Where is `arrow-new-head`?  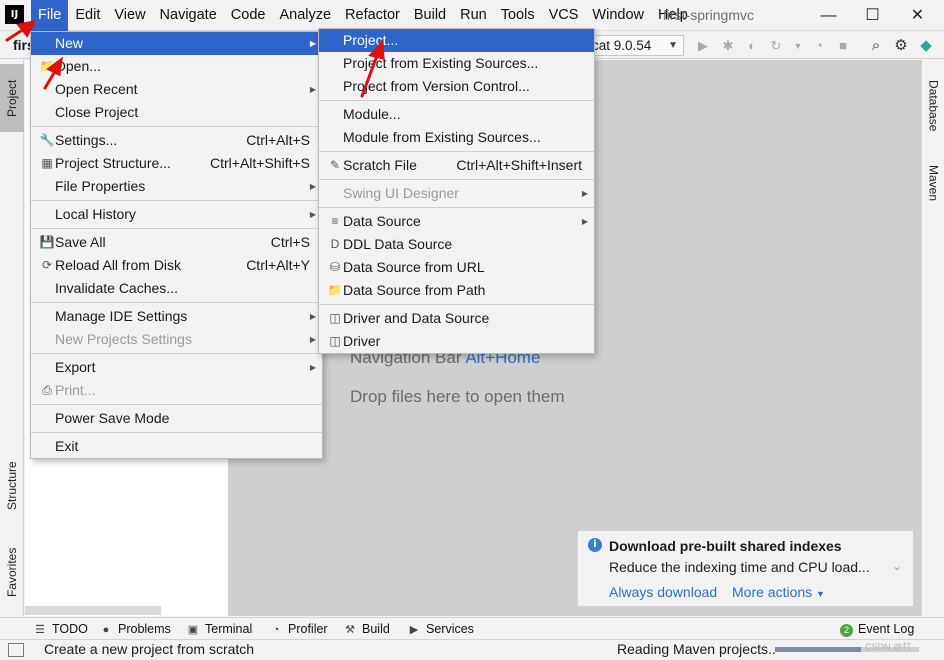
arrow-new-head is located at coordinates (54, 66).